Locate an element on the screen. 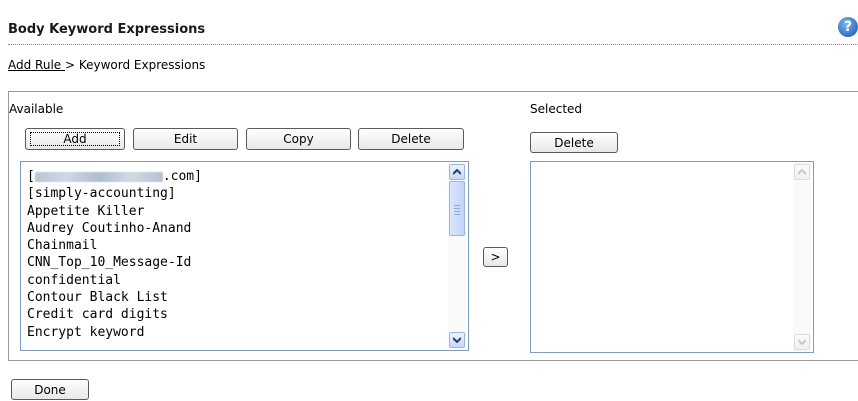 The image size is (858, 401). redacted-text is located at coordinates (98, 176).